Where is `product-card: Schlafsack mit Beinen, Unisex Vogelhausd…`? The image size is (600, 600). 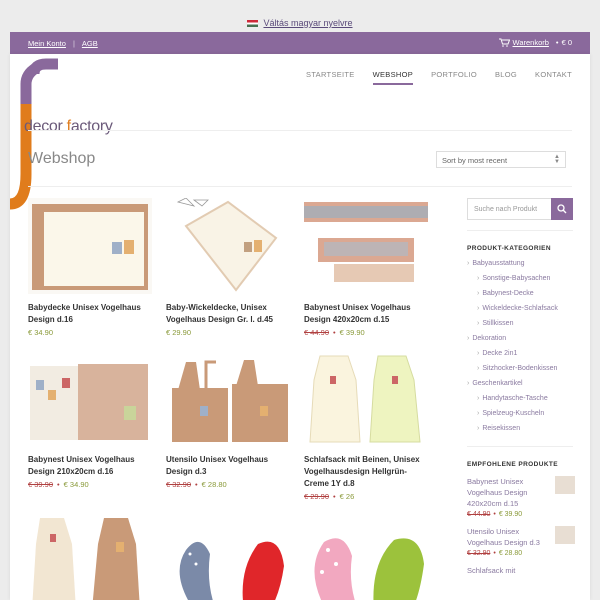 product-card: Schlafsack mit Beinen, Unisex Vogelhausd… is located at coordinates (366, 425).